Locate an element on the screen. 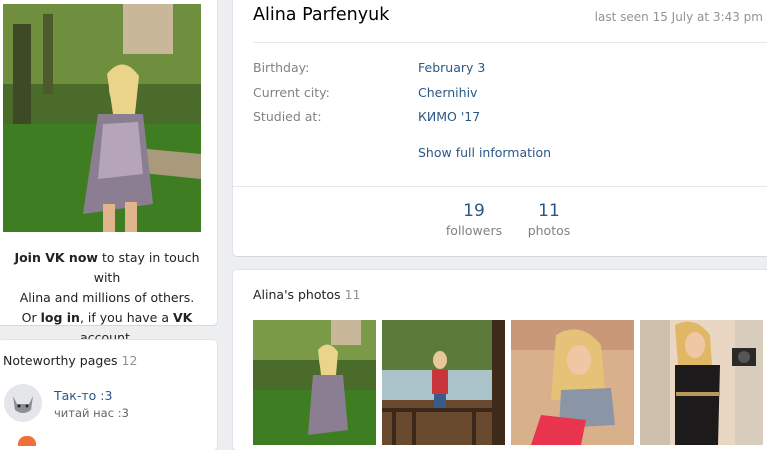 This screenshot has height=450, width=767. photos-section-title: Alina's photos 11 is located at coordinates (306, 294).